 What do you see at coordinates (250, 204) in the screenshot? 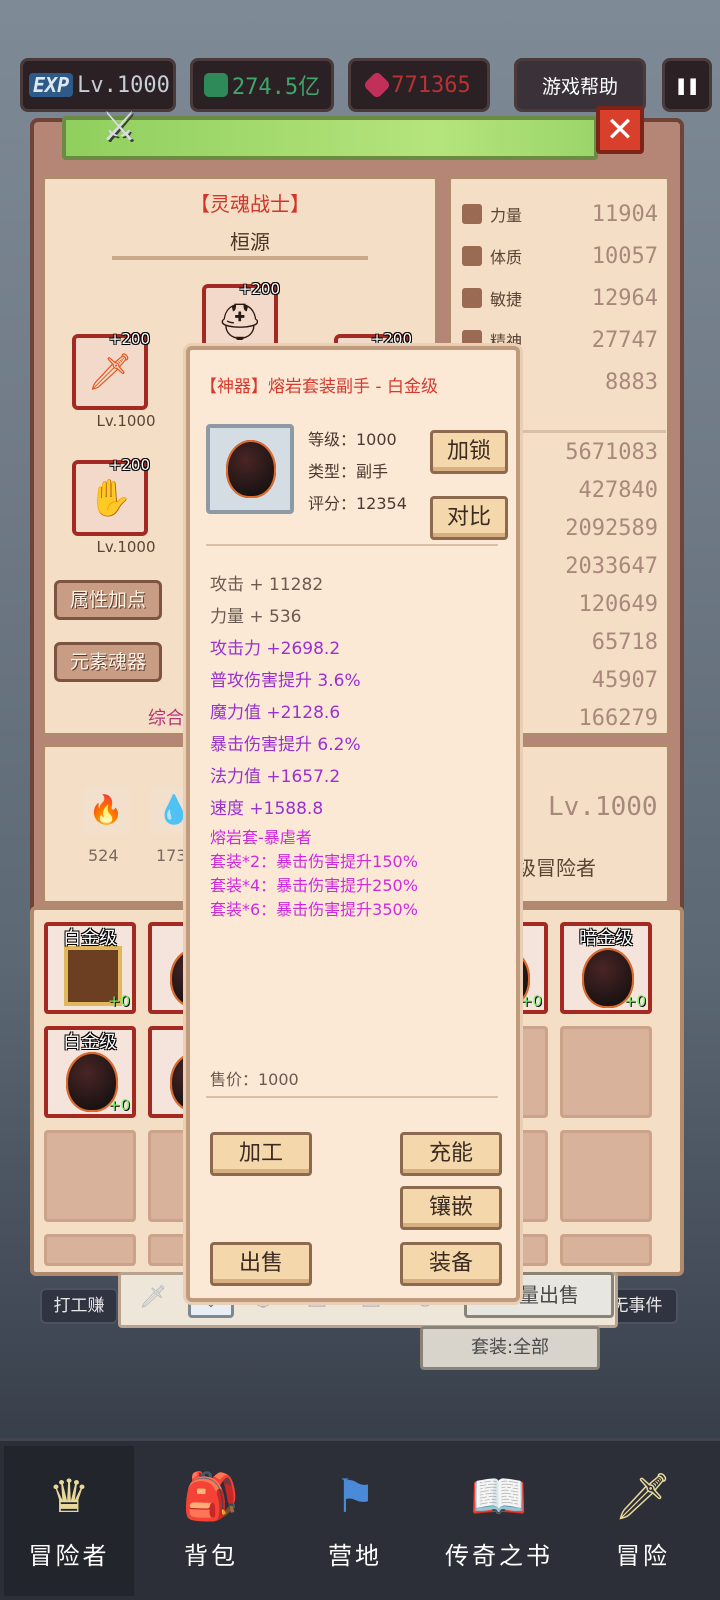
I see `character-class: 【灵魂战士】` at bounding box center [250, 204].